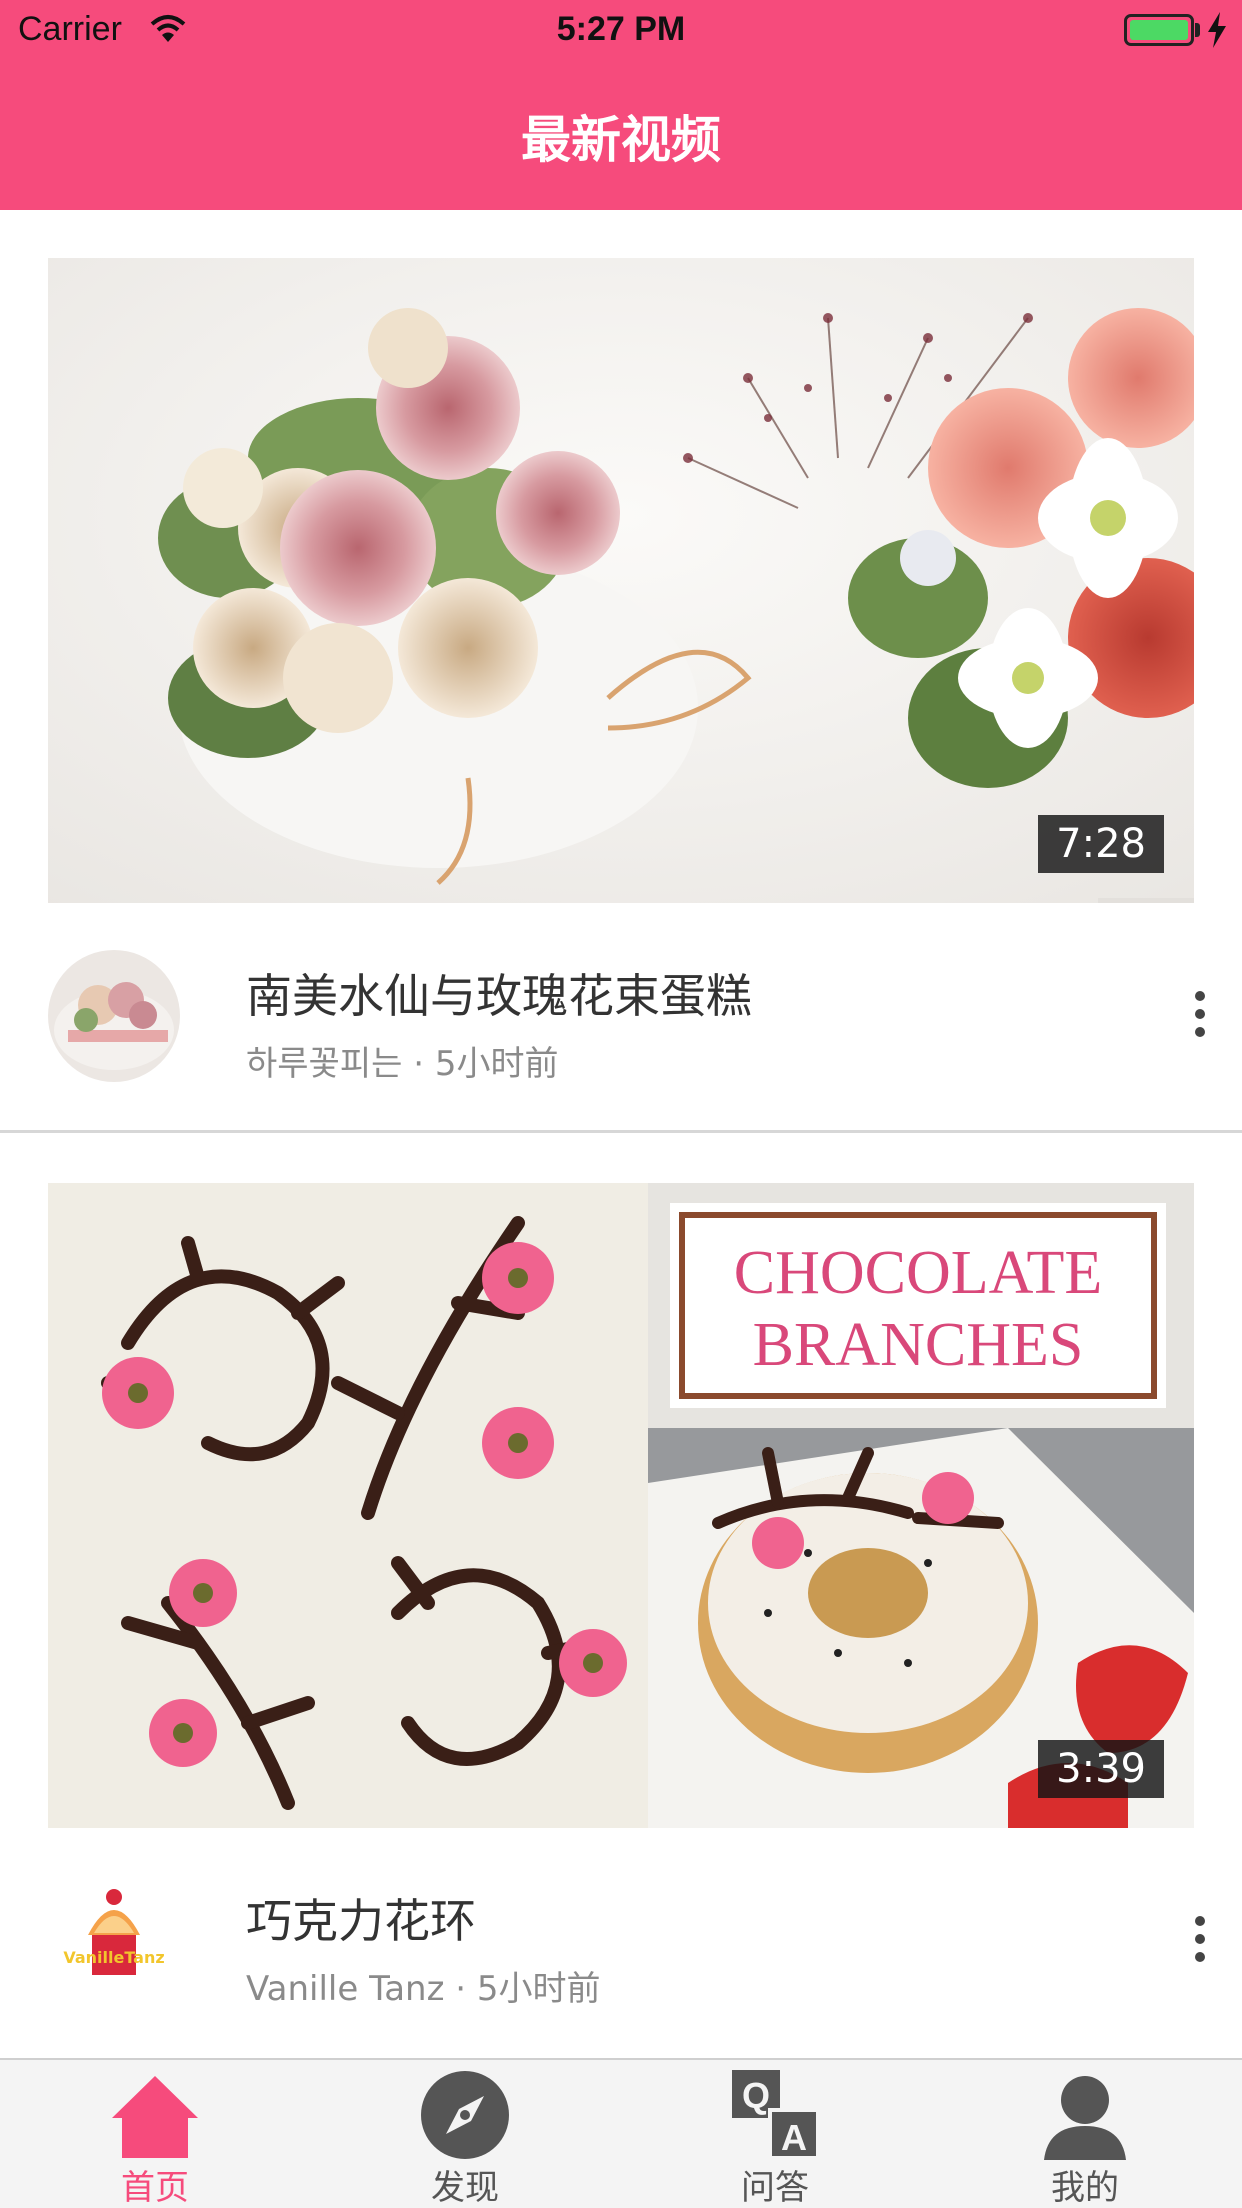 The width and height of the screenshot is (1242, 2208). What do you see at coordinates (1085, 2188) in the screenshot?
I see `tab-label: 我的` at bounding box center [1085, 2188].